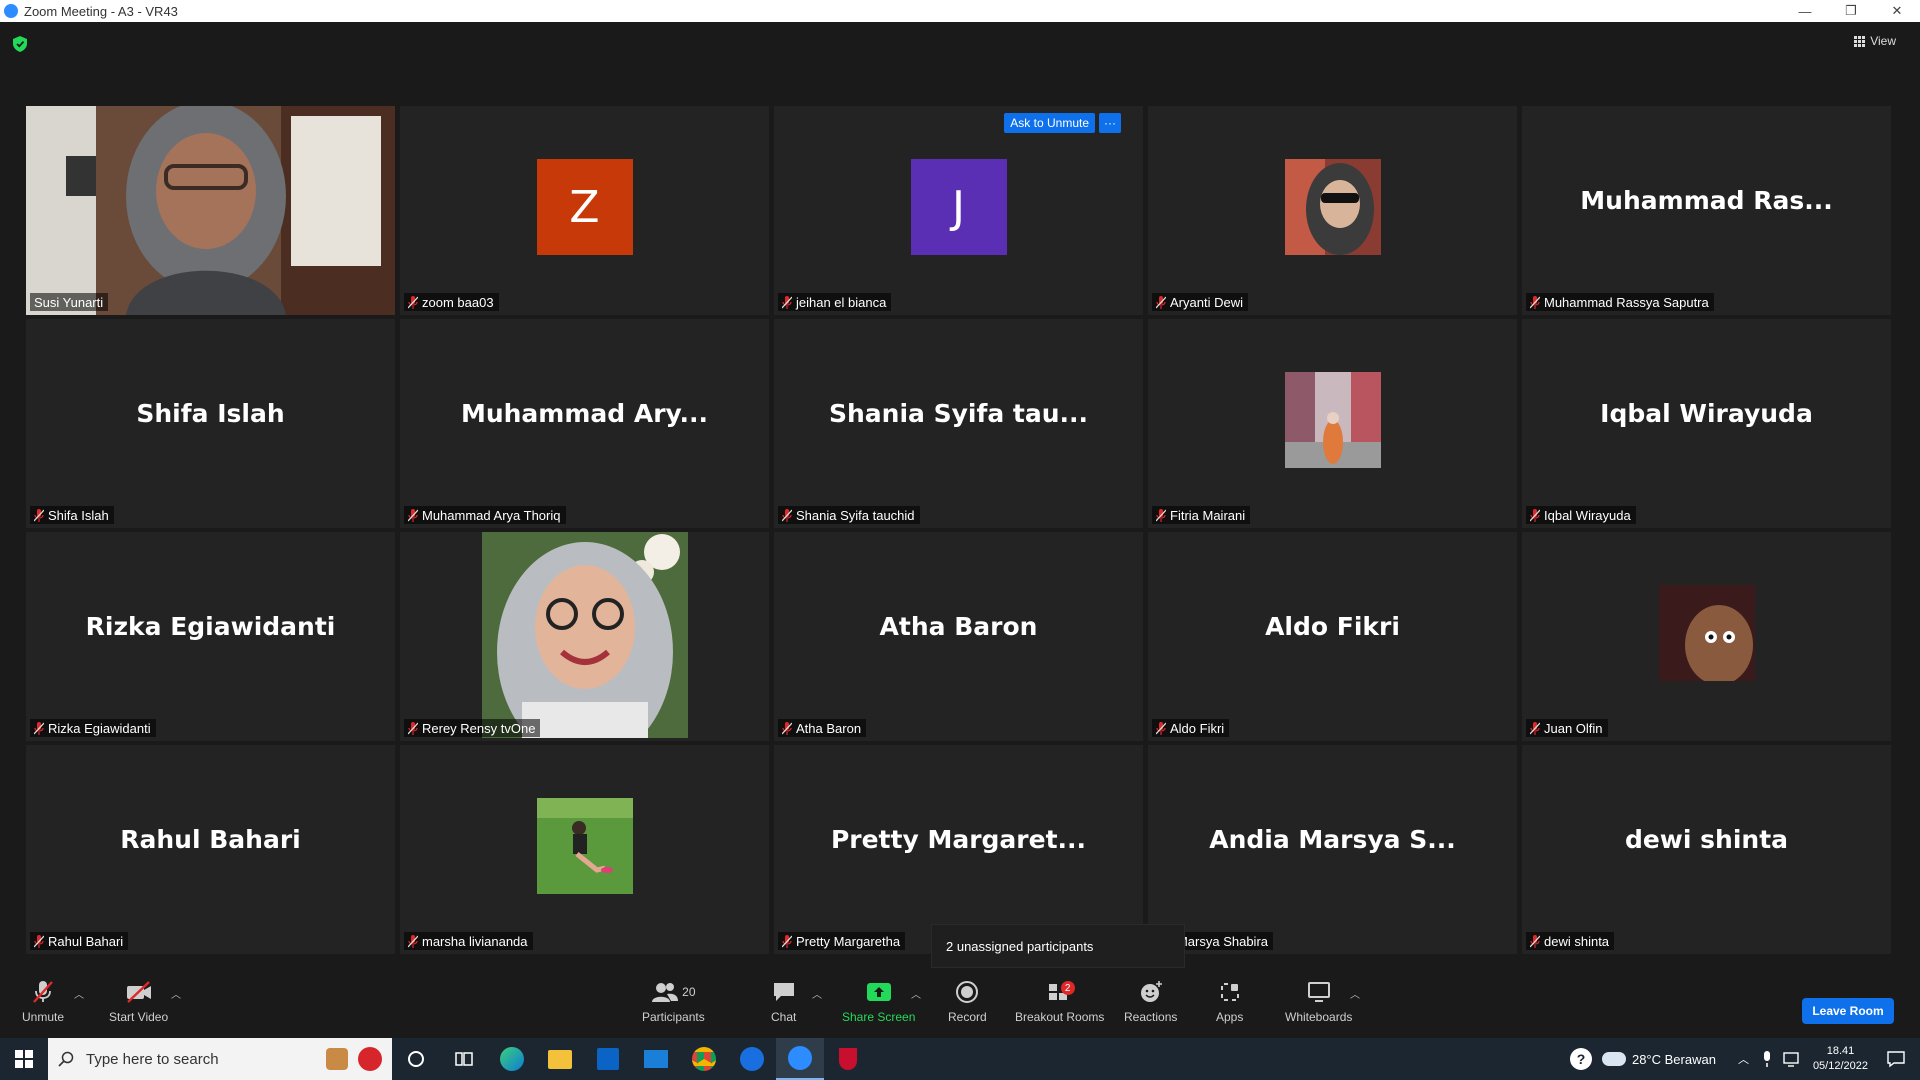  I want to click on participant-tile: Iqbal Wirayuda Iqbal Wirayuda, so click(1706, 423).